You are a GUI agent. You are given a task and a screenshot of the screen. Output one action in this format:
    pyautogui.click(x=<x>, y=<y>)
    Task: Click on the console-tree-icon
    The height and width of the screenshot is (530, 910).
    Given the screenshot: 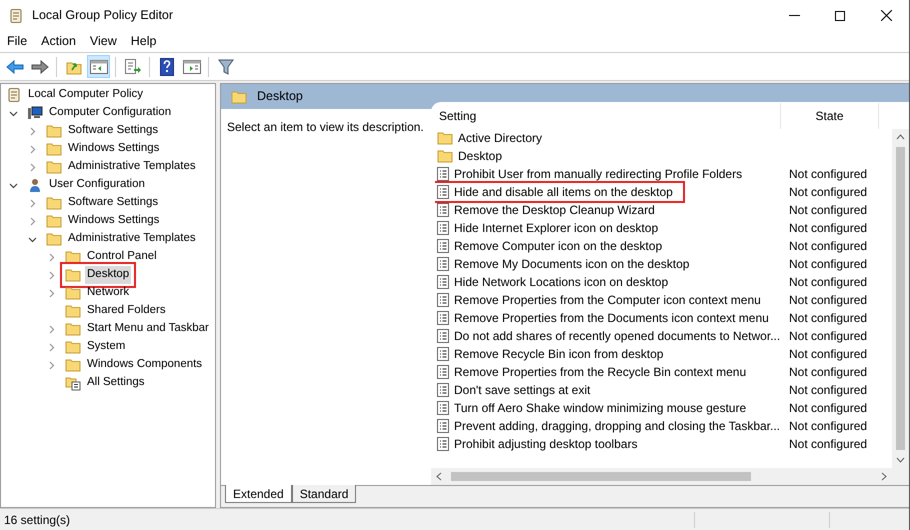 What is the action you would take?
    pyautogui.click(x=99, y=67)
    